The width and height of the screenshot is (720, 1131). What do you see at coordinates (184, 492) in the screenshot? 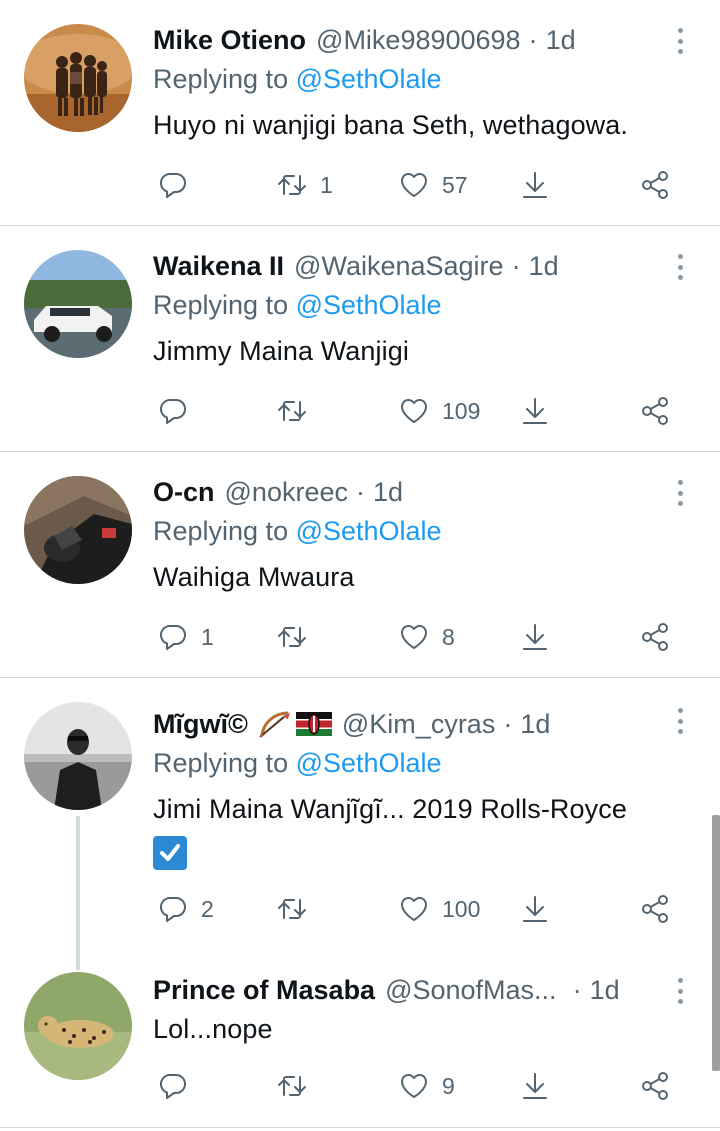
I see `display-name: O-cn` at bounding box center [184, 492].